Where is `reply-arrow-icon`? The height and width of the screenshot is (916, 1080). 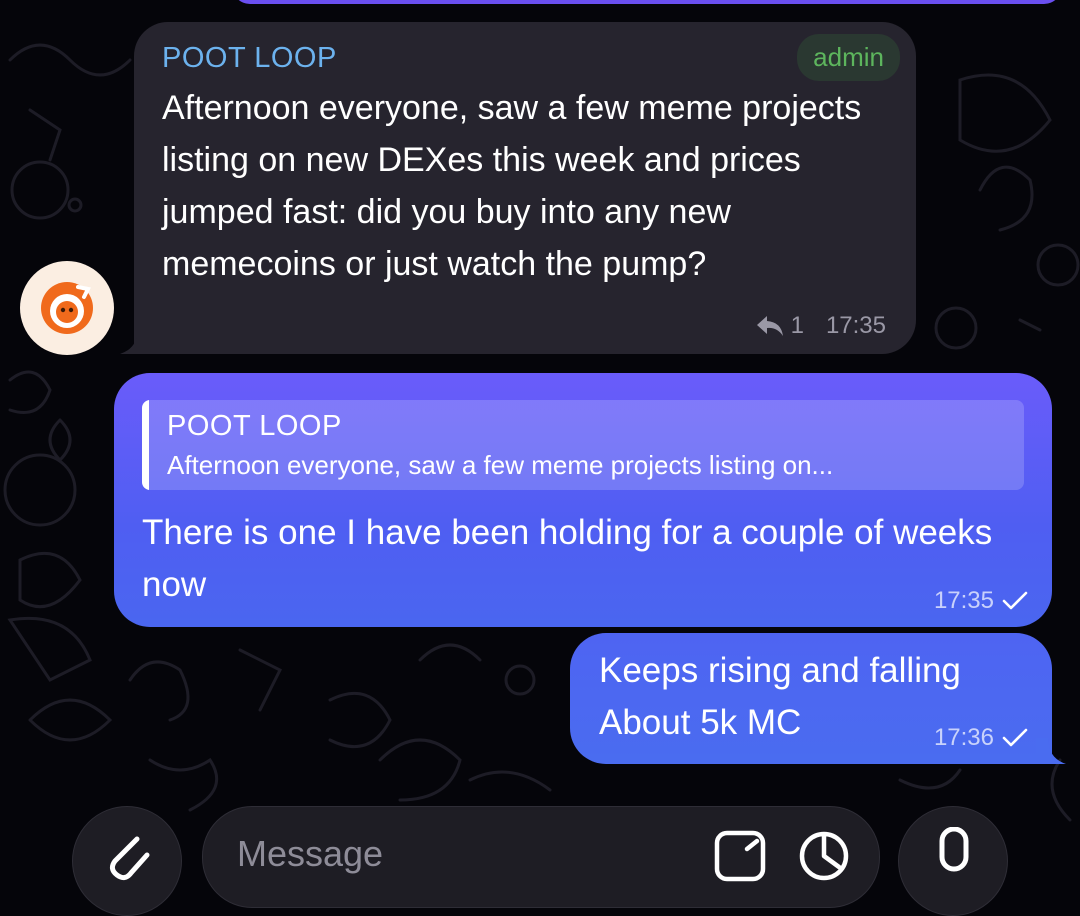 reply-arrow-icon is located at coordinates (770, 326).